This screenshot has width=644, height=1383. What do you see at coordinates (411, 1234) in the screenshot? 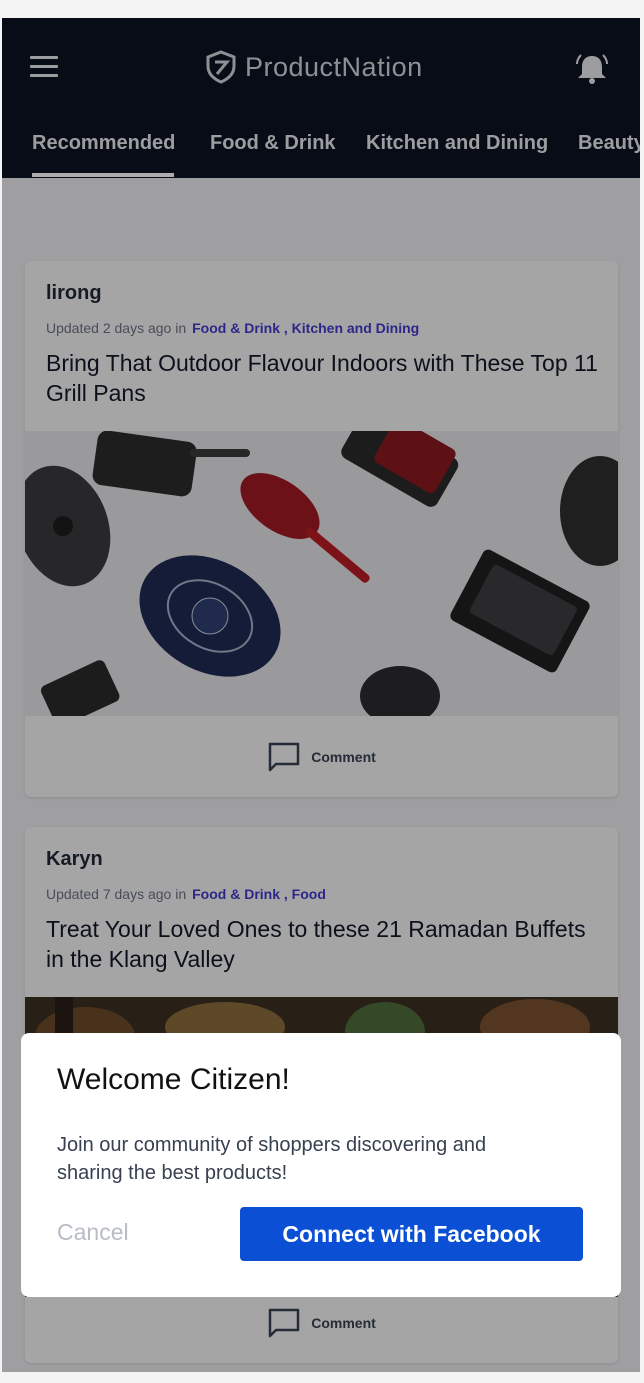
I see `connect-facebook-button: Connect with Facebook` at bounding box center [411, 1234].